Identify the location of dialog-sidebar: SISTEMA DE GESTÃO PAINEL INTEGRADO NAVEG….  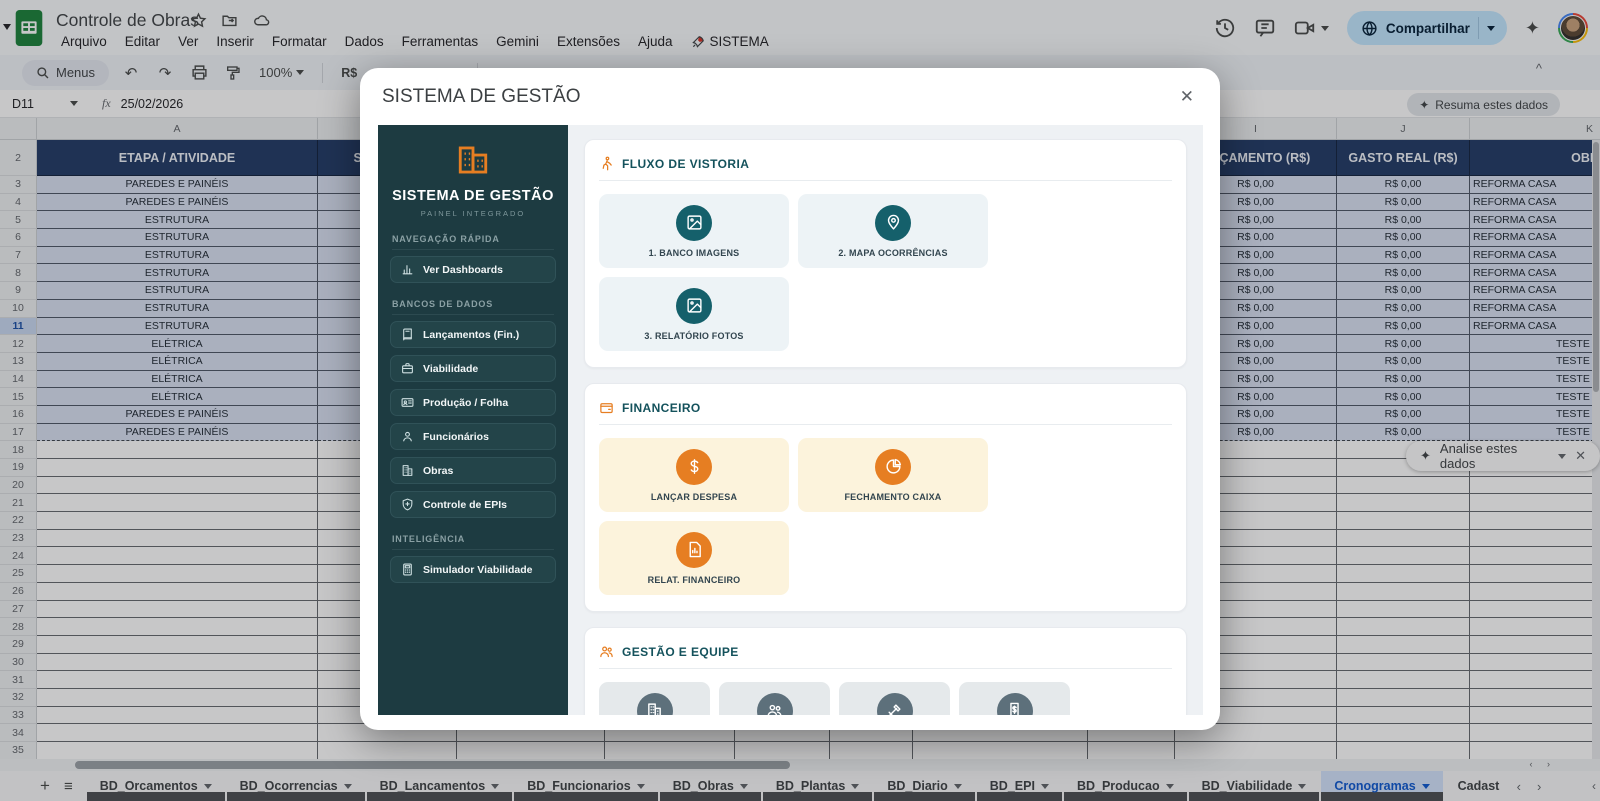
(473, 420).